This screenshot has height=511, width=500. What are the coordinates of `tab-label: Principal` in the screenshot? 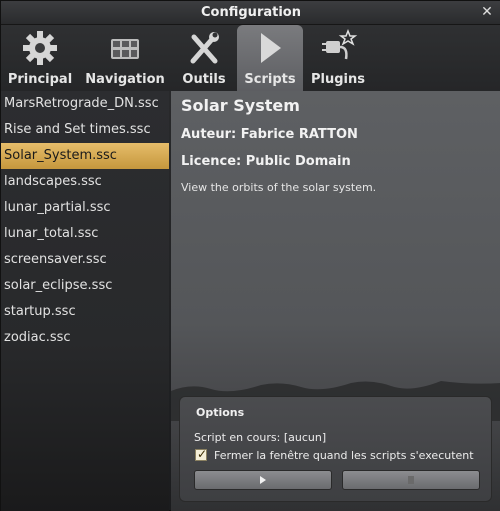 It's located at (40, 79).